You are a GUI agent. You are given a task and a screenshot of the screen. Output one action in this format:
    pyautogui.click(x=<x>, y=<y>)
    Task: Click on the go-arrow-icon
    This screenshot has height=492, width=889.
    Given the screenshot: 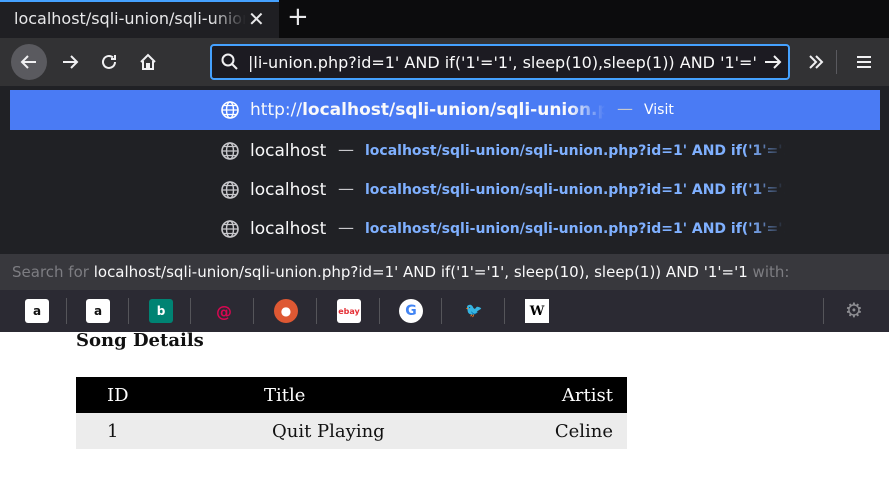 What is the action you would take?
    pyautogui.click(x=773, y=62)
    